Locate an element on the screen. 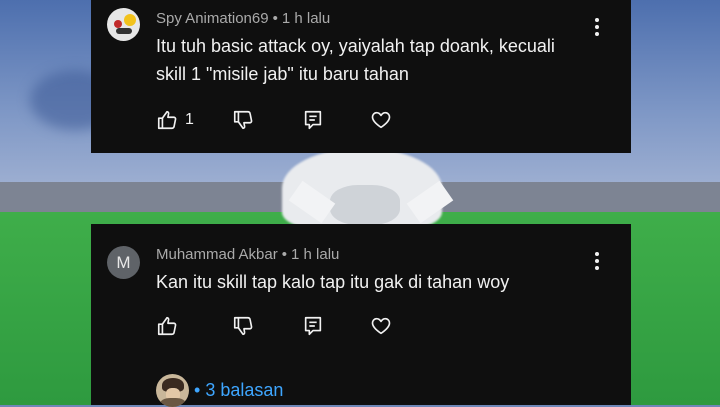  like-count: 1 is located at coordinates (189, 119).